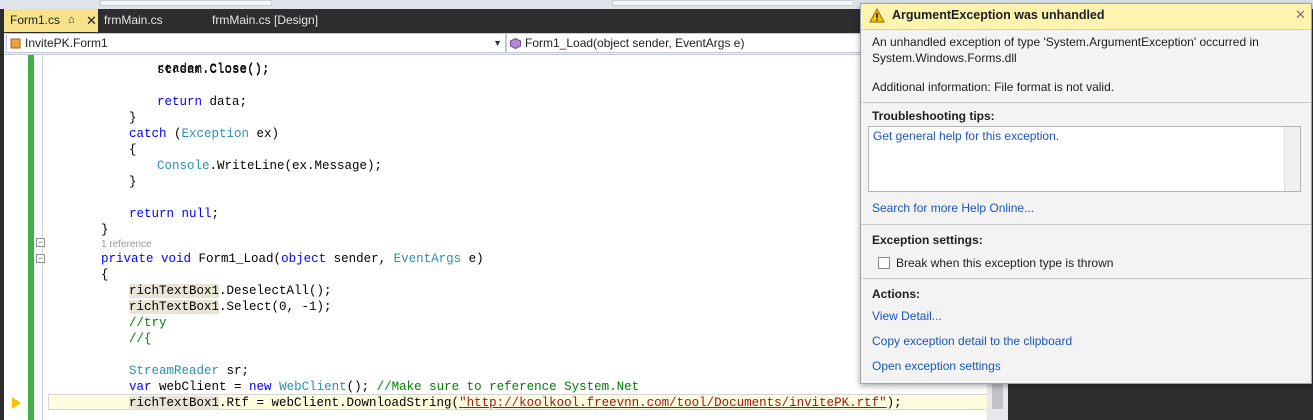 Image resolution: width=1313 pixels, height=420 pixels. What do you see at coordinates (304, 259) in the screenshot?
I see `keyword: object` at bounding box center [304, 259].